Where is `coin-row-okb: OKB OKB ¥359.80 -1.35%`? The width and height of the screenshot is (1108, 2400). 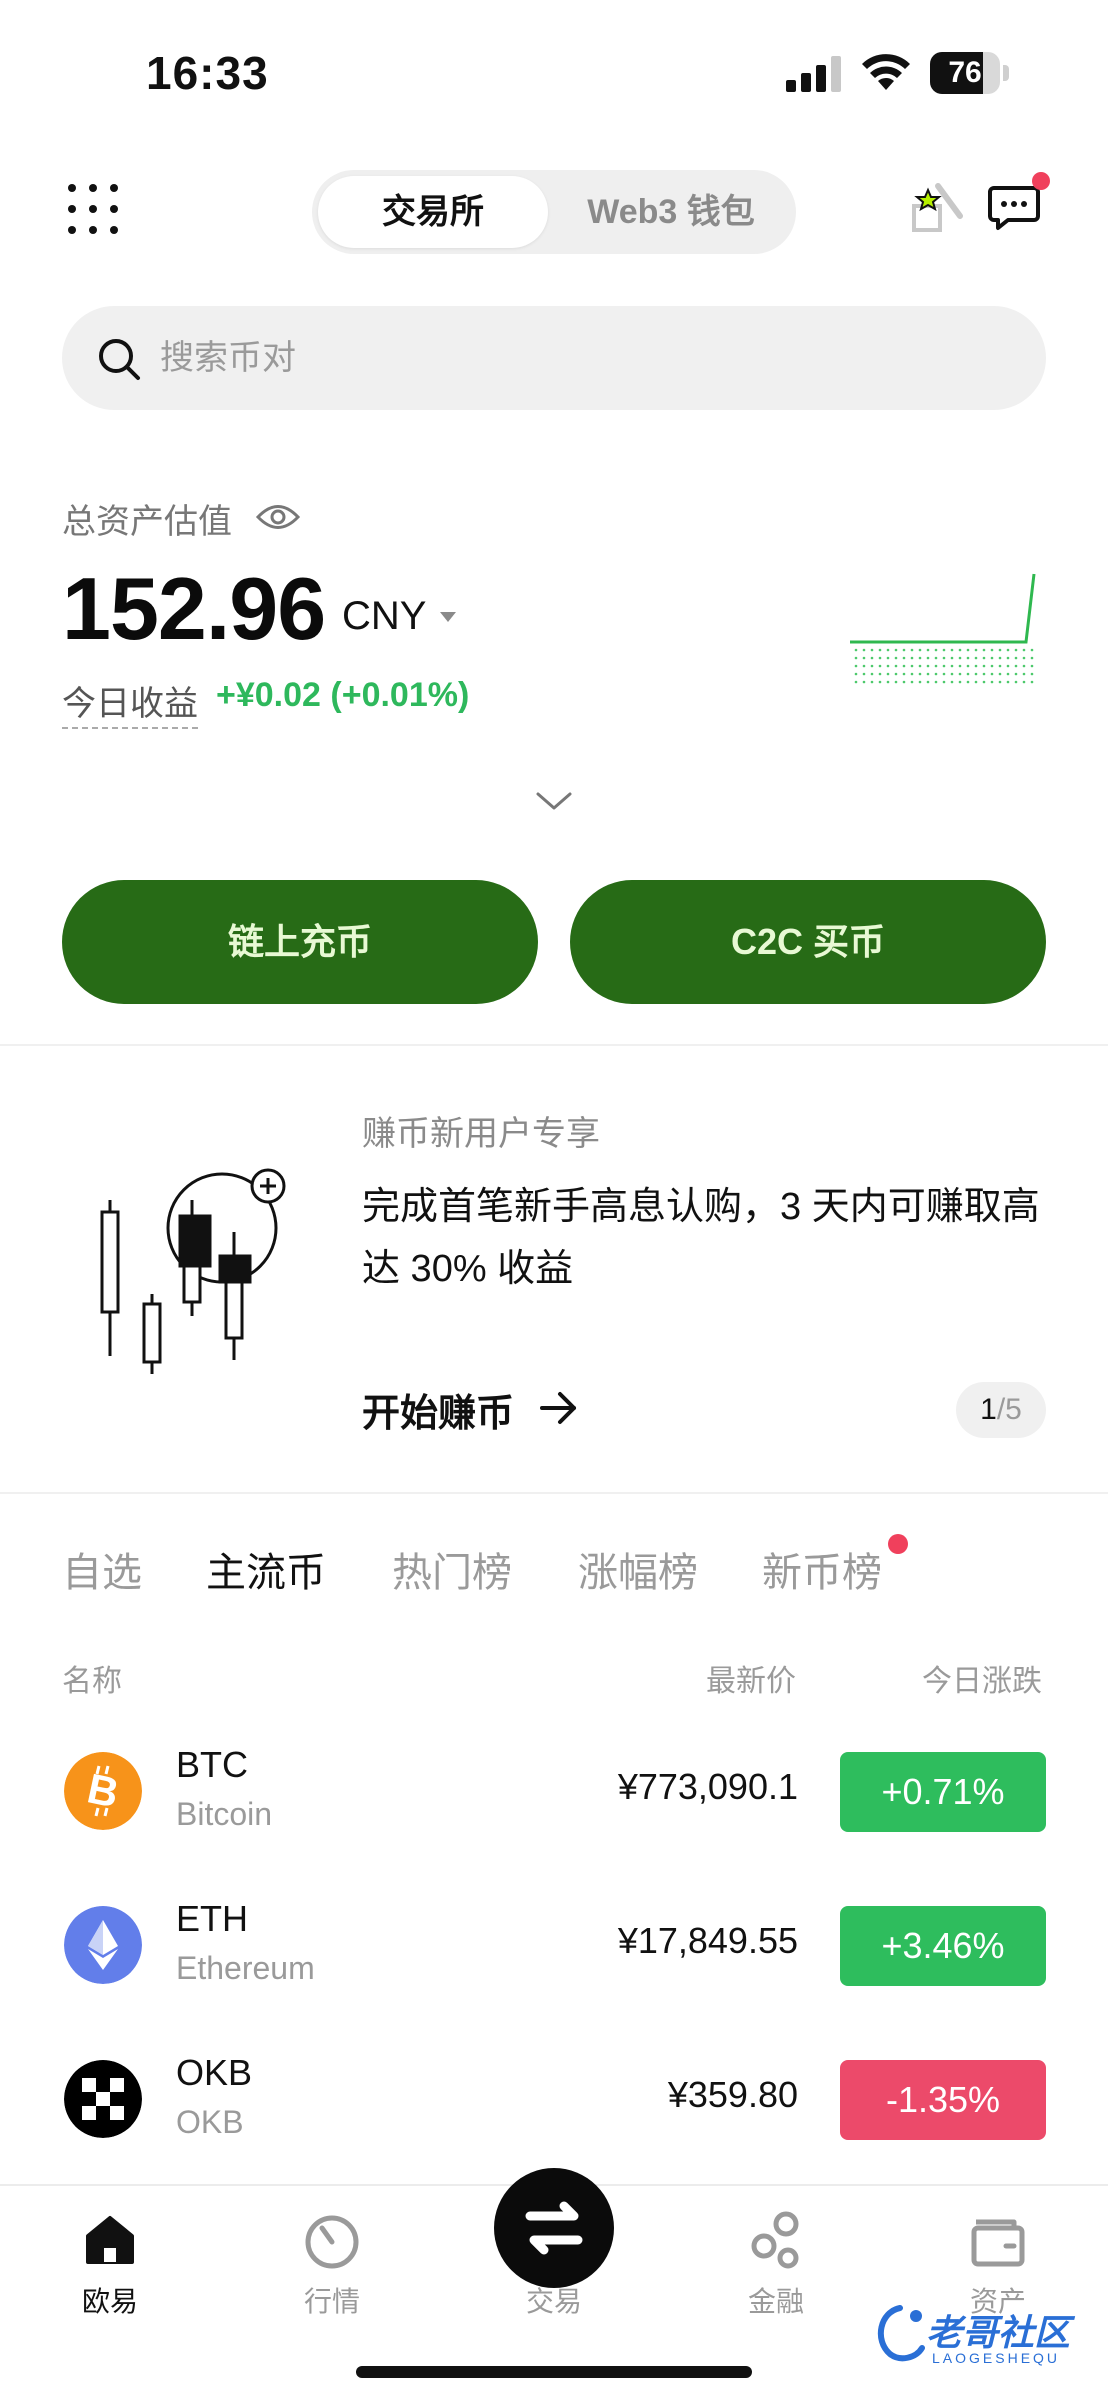
coin-row-okb: OKB OKB ¥359.80 -1.35% is located at coordinates (554, 2099).